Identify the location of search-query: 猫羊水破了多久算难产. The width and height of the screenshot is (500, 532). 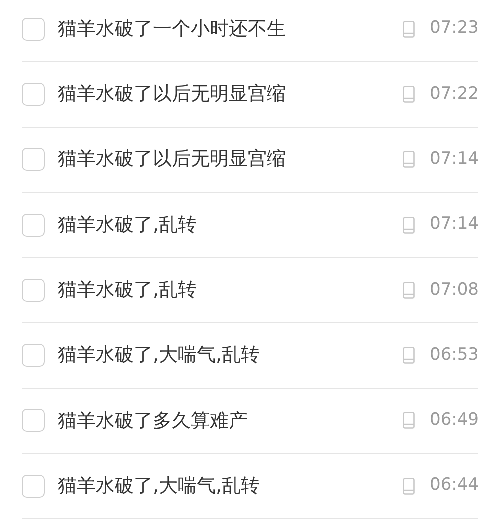
(230, 421).